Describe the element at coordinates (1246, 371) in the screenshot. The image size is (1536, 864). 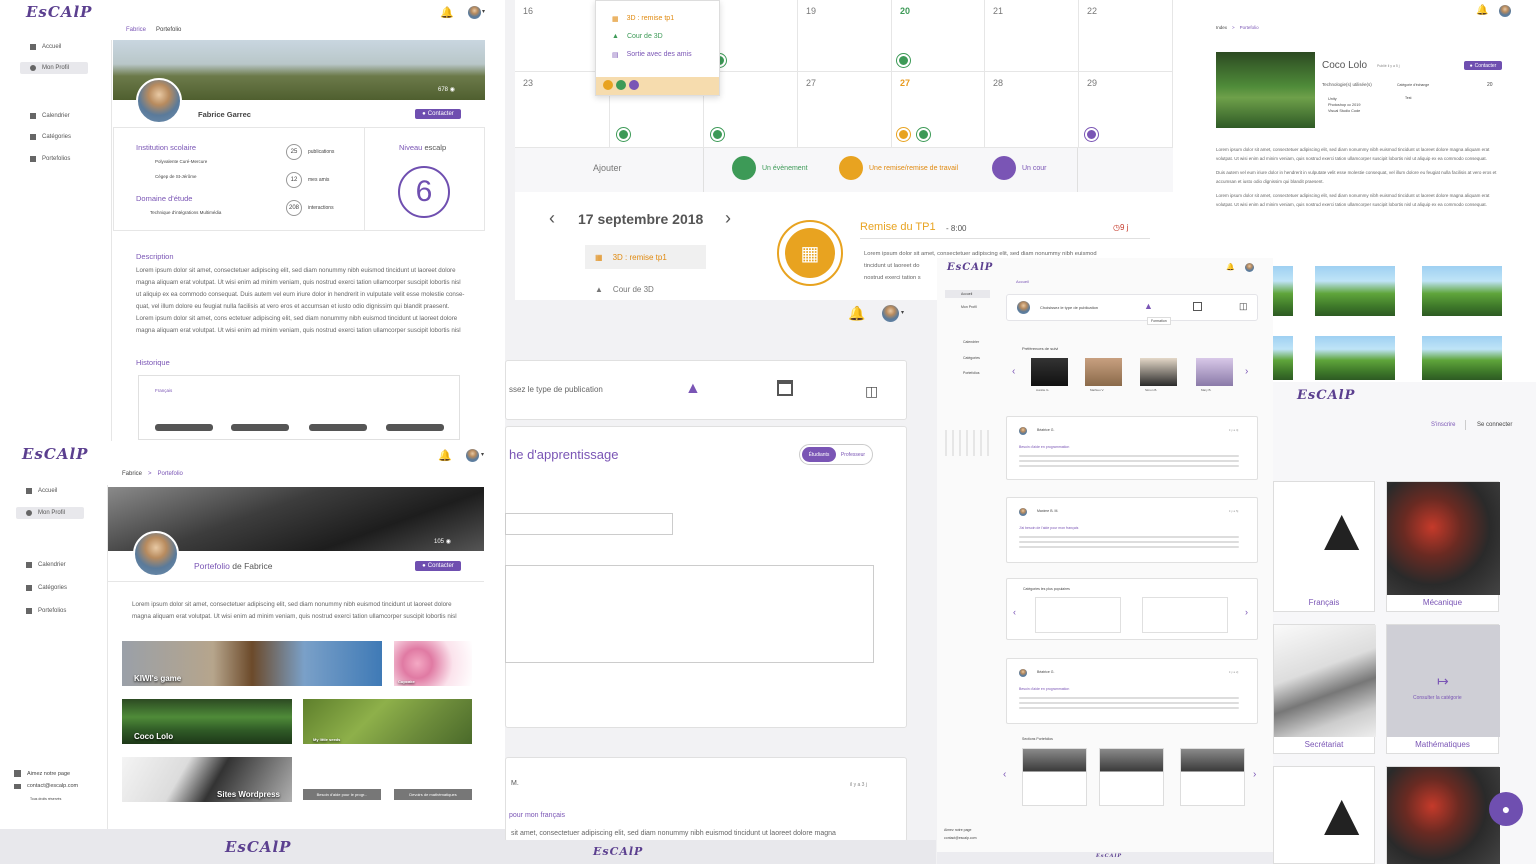
I see `friends-next-icon: ›` at that location.